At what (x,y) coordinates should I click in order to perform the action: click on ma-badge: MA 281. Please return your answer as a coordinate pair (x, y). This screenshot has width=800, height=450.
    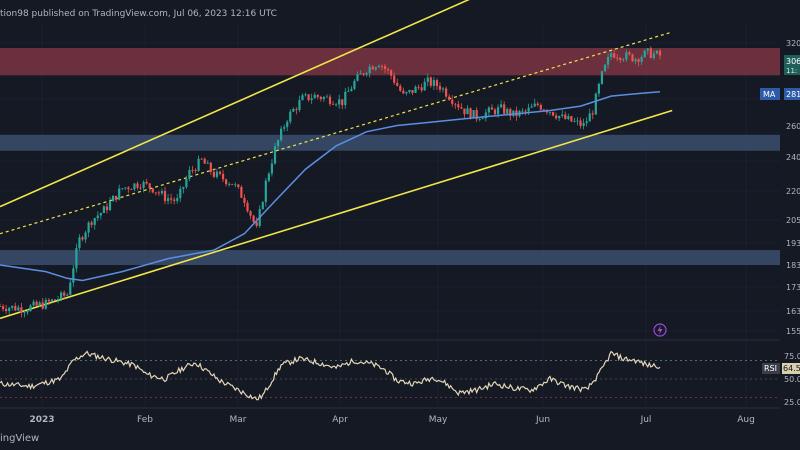
    Looking at the image, I should click on (780, 94).